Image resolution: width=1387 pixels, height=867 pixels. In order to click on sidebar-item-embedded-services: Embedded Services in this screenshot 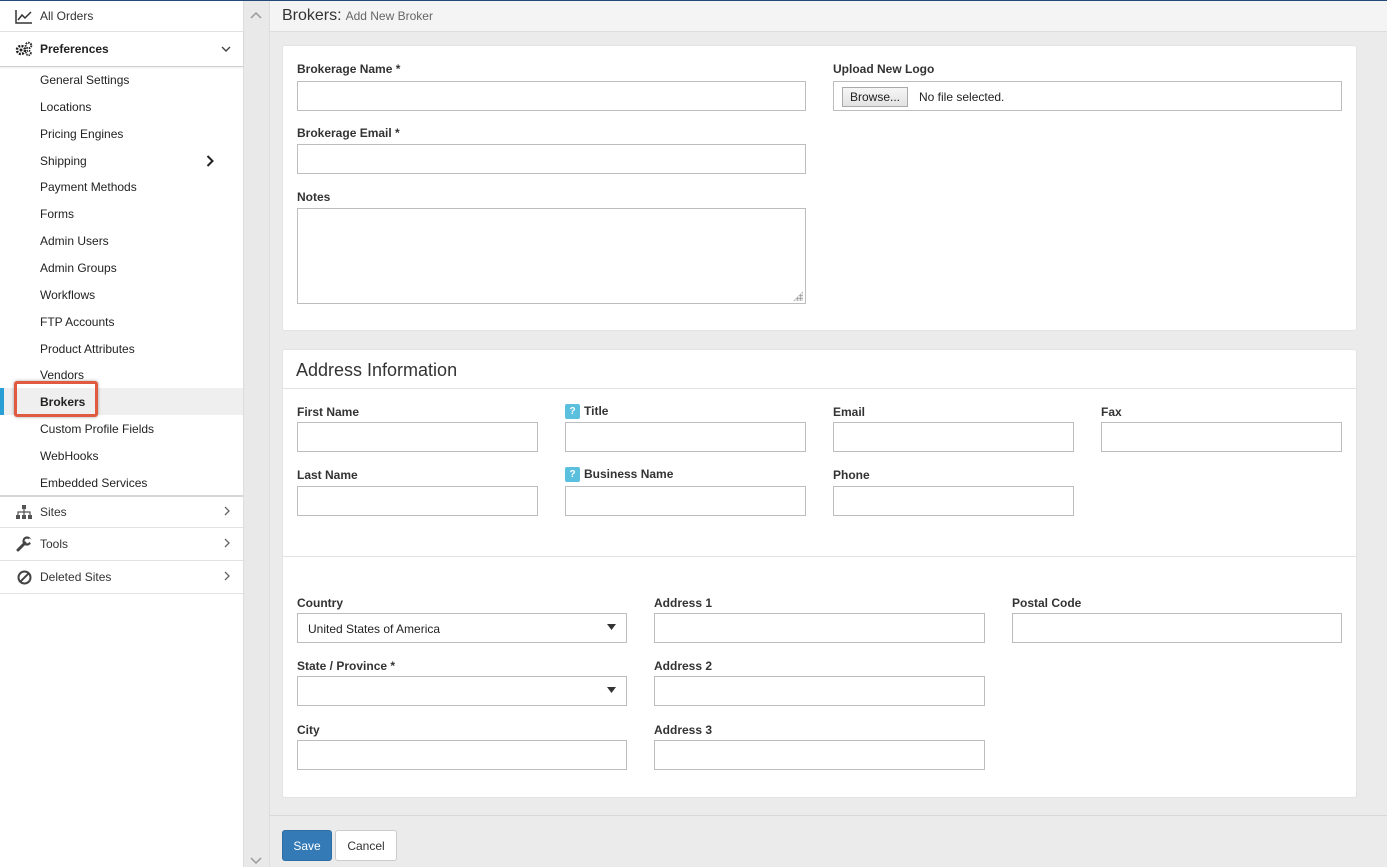, I will do `click(121, 482)`.